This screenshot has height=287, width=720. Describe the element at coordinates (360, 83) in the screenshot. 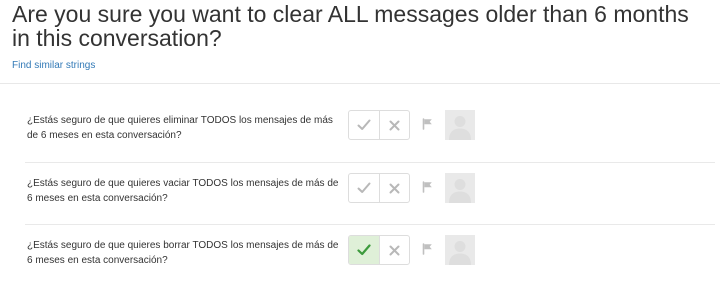

I see `top-divider` at that location.